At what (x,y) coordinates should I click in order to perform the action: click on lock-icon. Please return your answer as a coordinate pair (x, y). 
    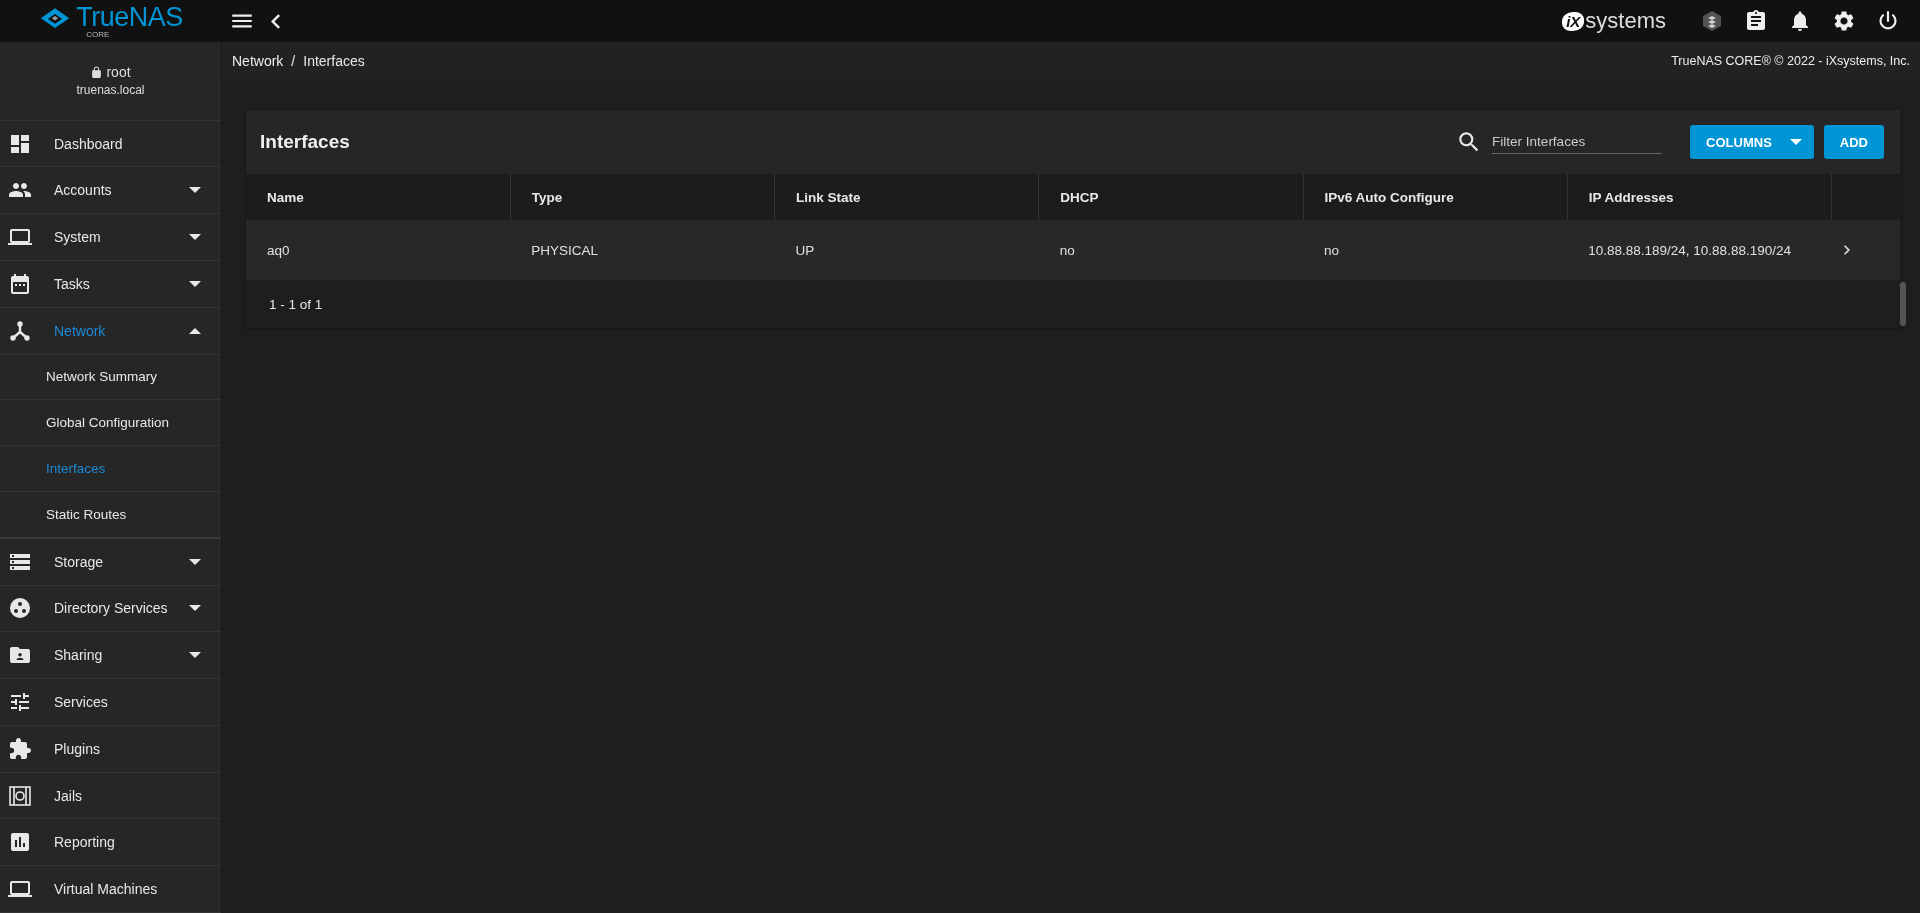
    Looking at the image, I should click on (97, 72).